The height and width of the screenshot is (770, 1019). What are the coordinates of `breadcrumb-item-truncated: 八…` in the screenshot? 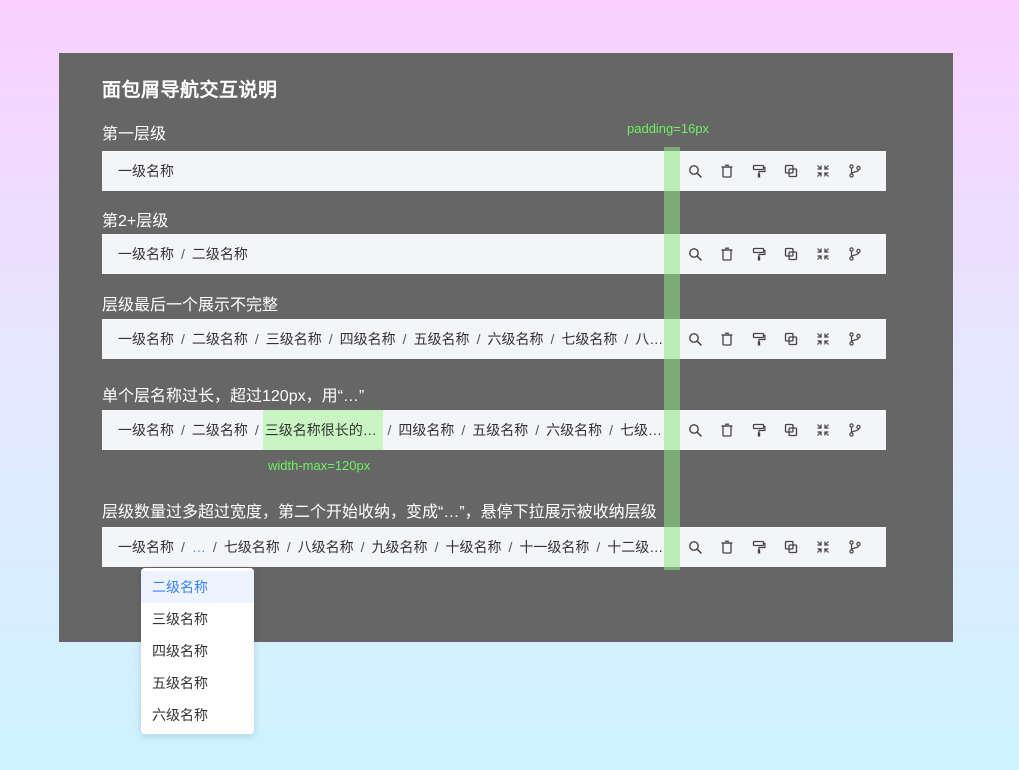 It's located at (648, 339).